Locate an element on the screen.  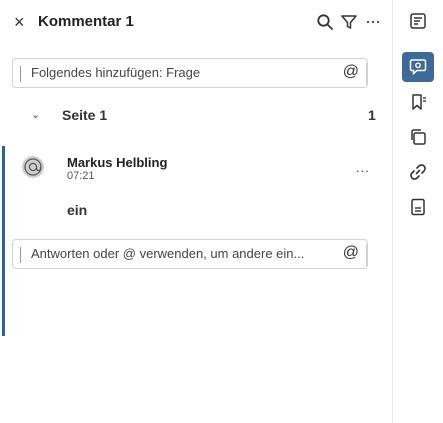
right-toolbar is located at coordinates (417, 211).